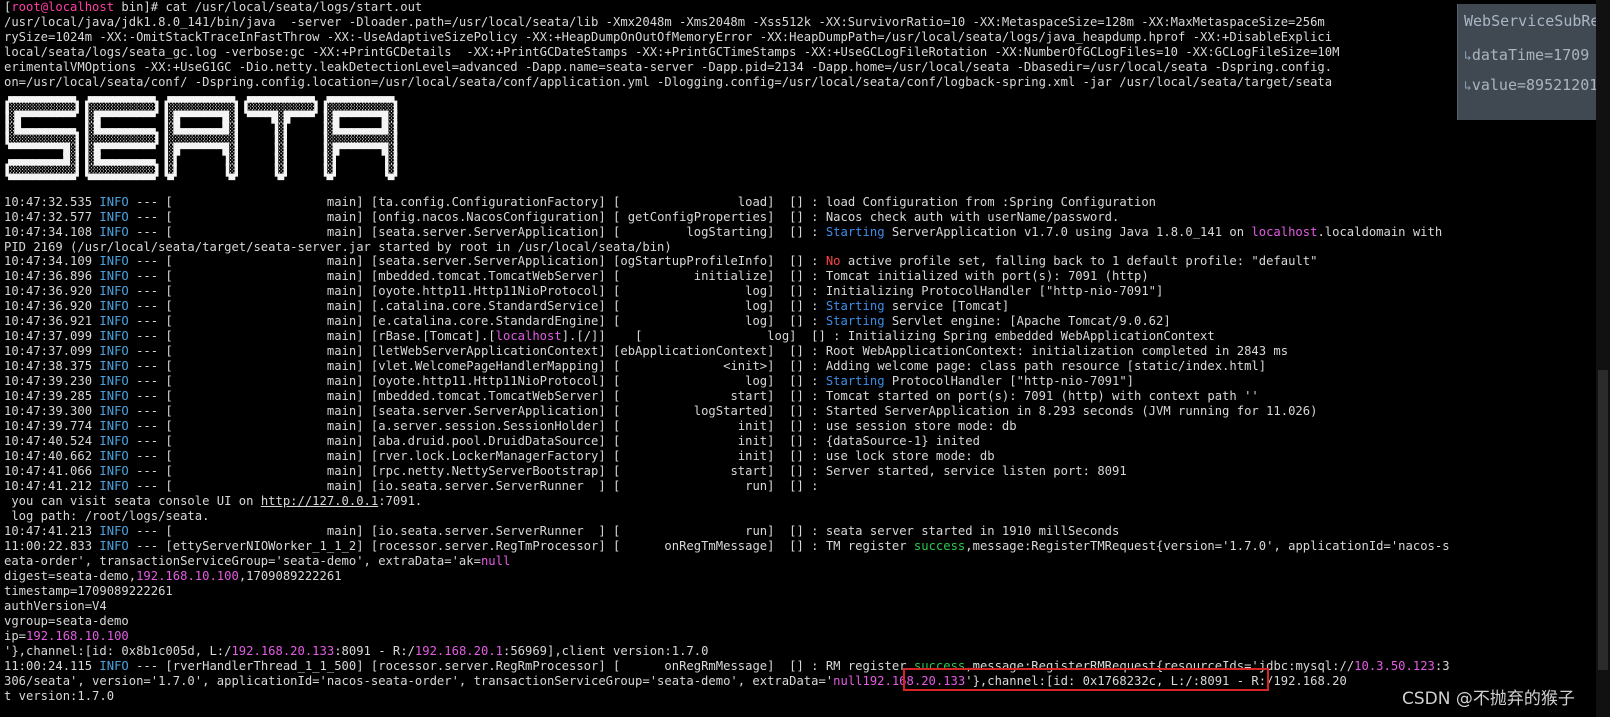 The image size is (1610, 717). I want to click on log-line: timestamp=1709089222261, so click(727, 591).